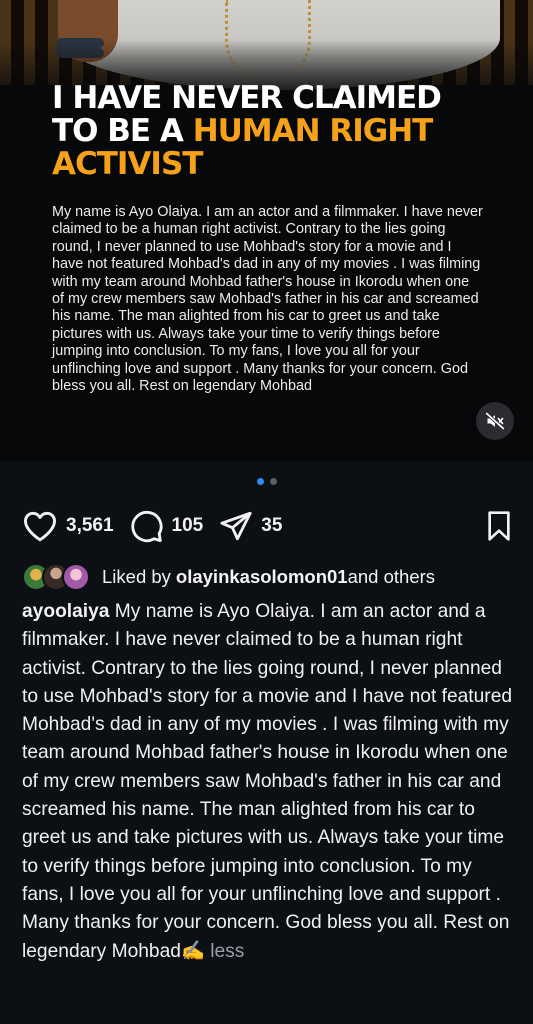 This screenshot has width=533, height=1024. What do you see at coordinates (224, 951) in the screenshot?
I see `caption-less-link: less` at bounding box center [224, 951].